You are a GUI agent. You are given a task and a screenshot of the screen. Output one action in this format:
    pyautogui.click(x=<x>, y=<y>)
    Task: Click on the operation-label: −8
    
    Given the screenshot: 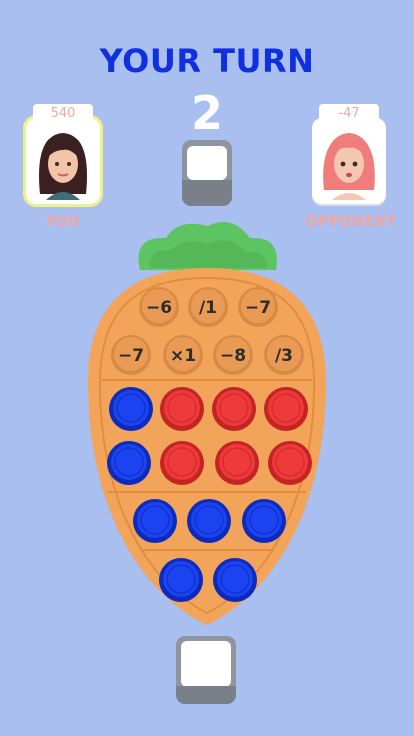 What is the action you would take?
    pyautogui.click(x=233, y=356)
    